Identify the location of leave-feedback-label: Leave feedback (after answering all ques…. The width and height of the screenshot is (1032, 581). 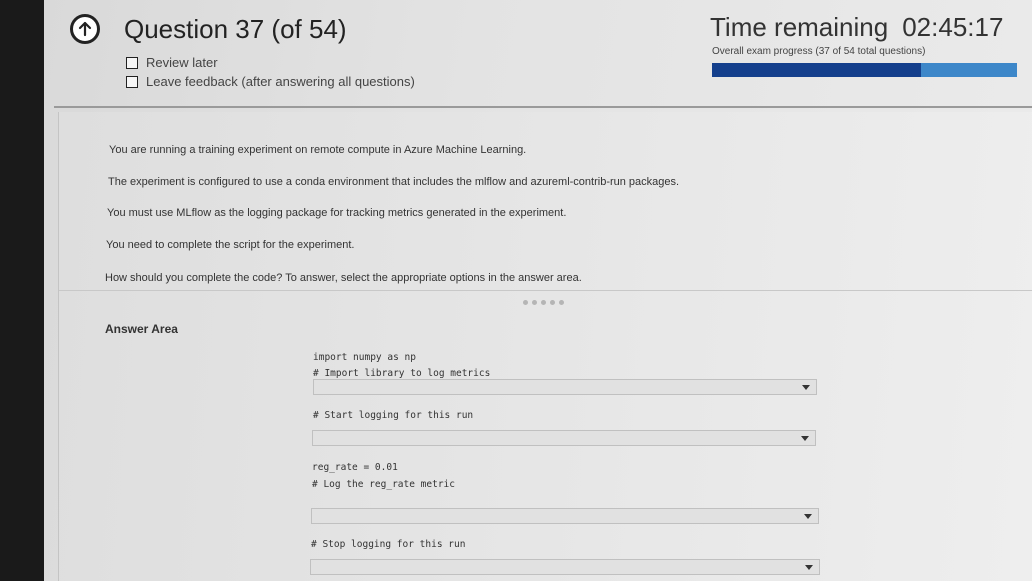
(280, 81).